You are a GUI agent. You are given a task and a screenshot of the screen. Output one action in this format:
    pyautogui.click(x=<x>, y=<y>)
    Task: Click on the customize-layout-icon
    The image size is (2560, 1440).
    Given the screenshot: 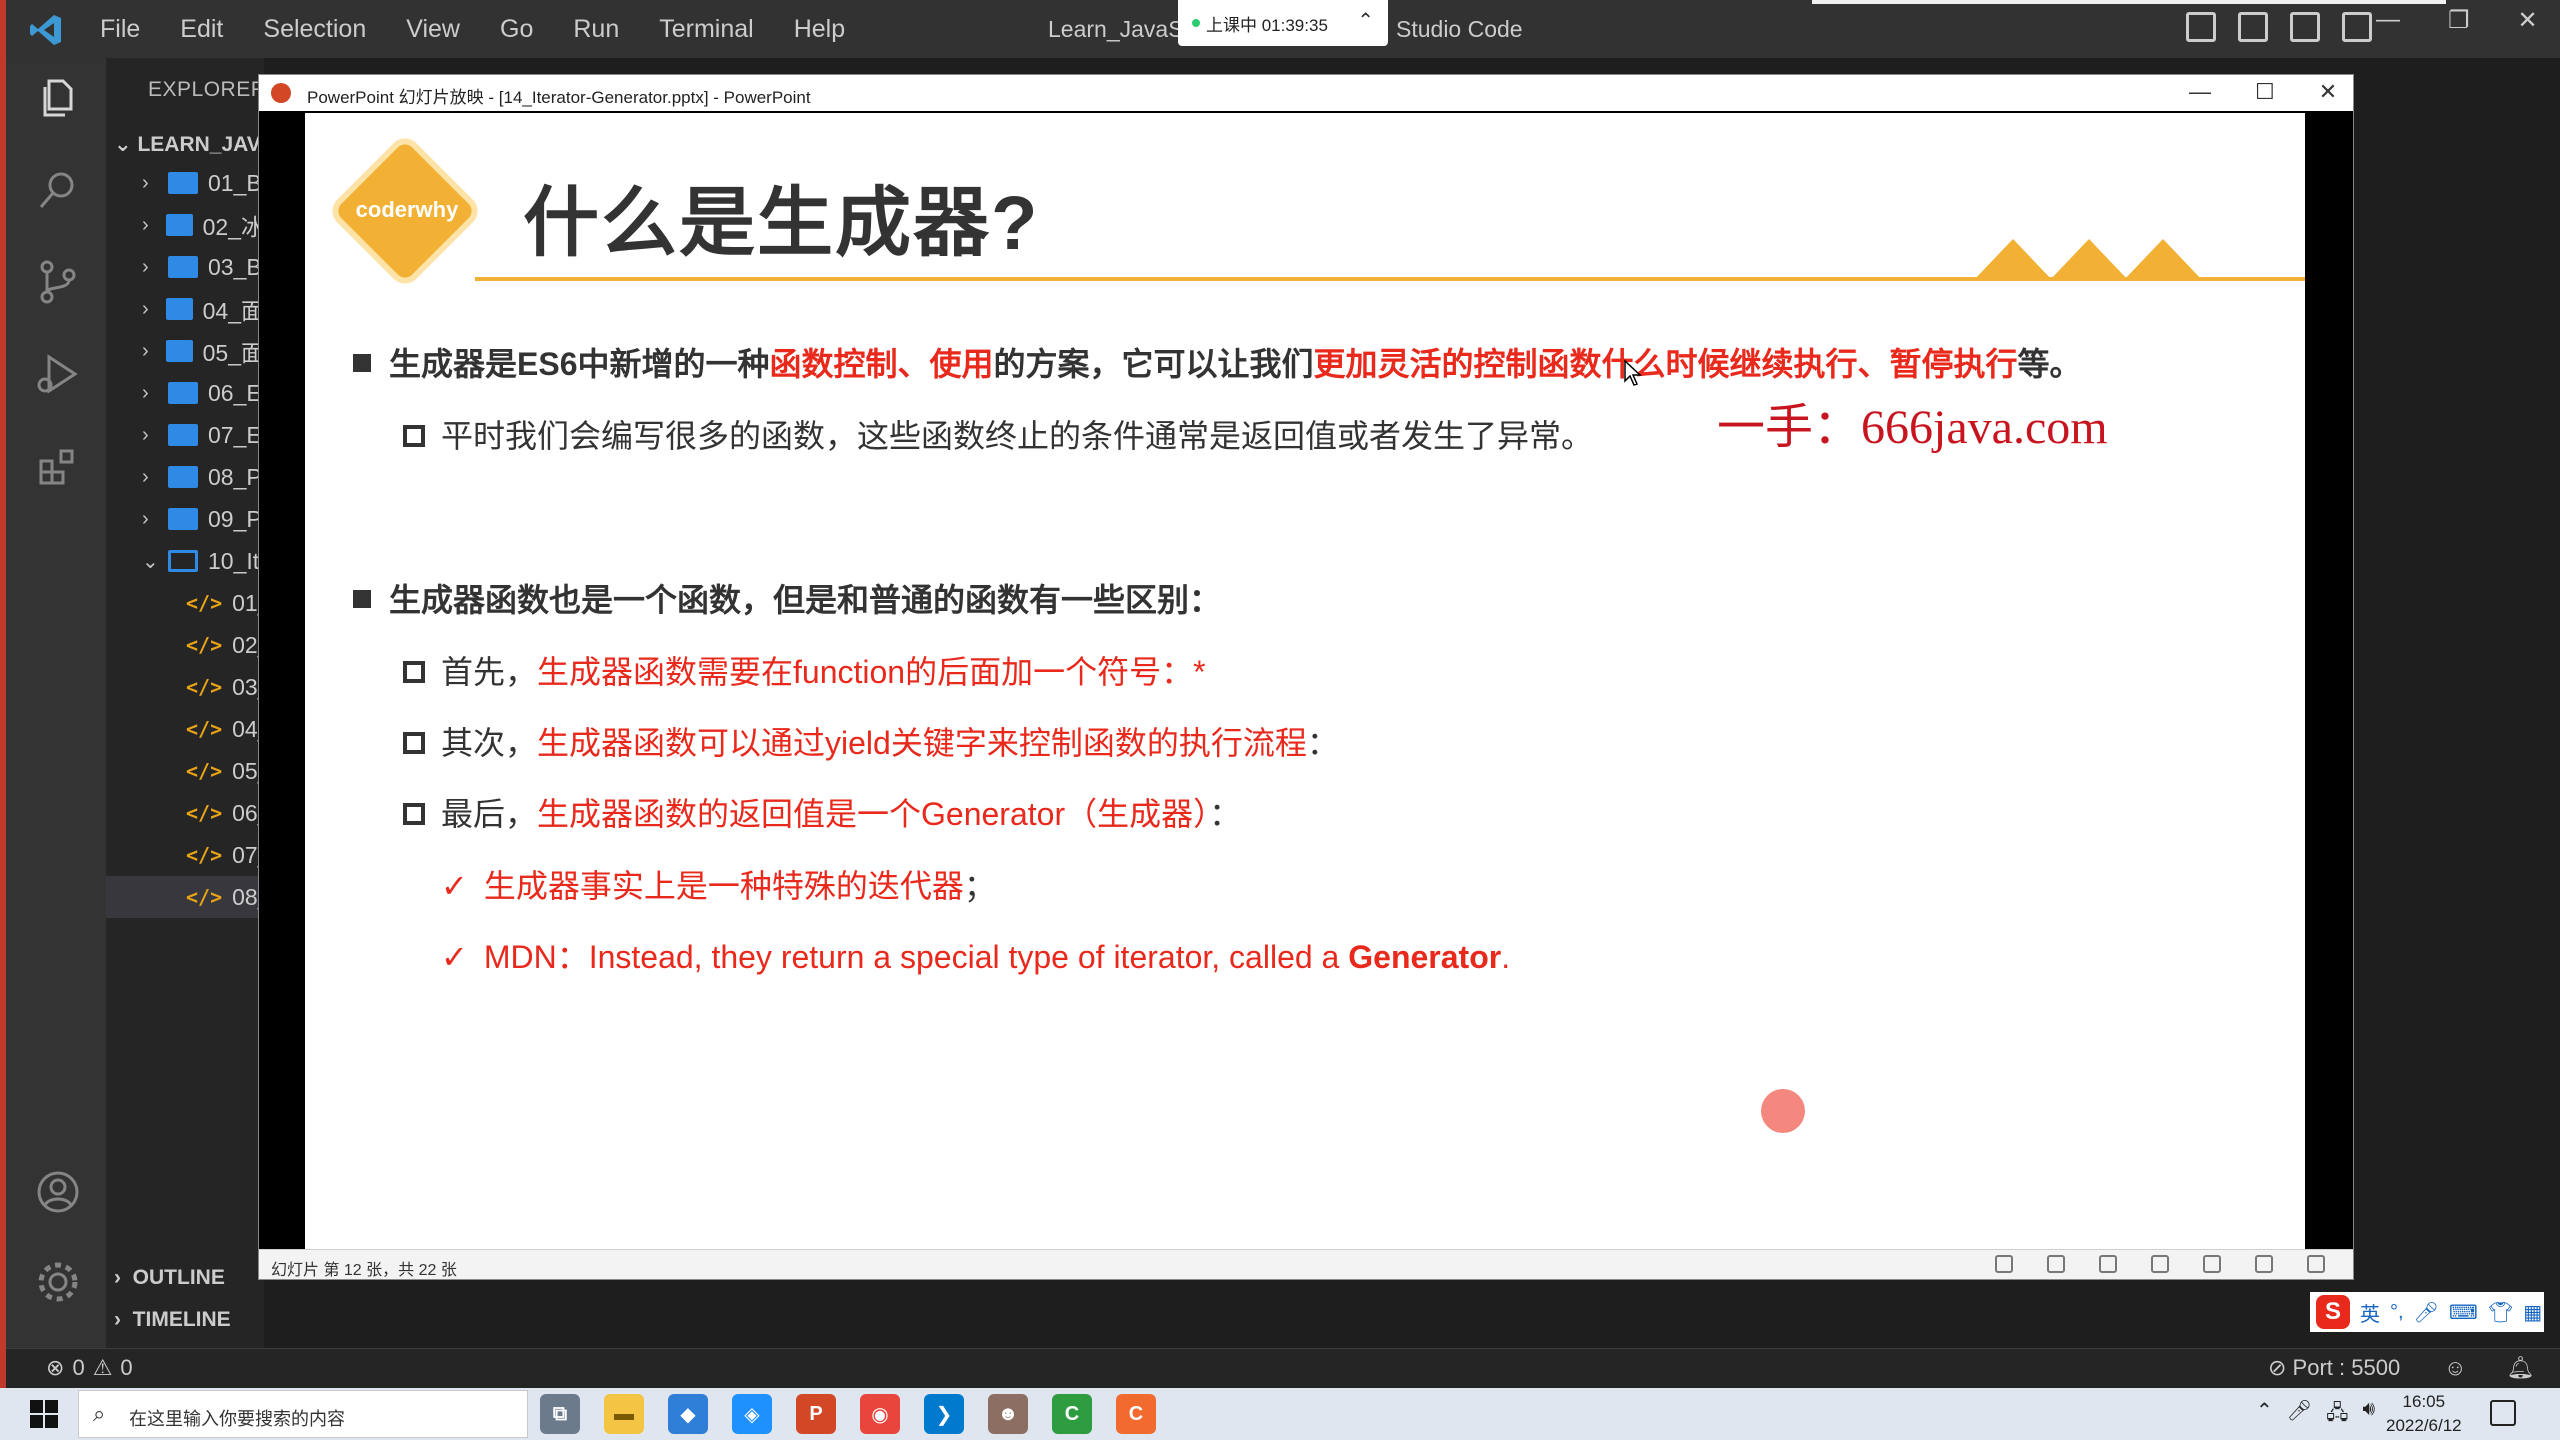 What is the action you would take?
    pyautogui.click(x=2357, y=27)
    